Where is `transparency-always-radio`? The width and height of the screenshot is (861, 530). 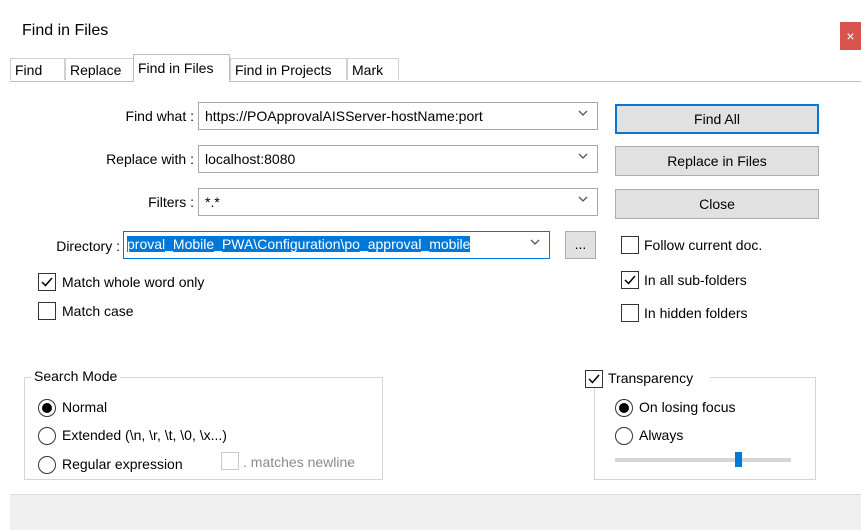
transparency-always-radio is located at coordinates (624, 436).